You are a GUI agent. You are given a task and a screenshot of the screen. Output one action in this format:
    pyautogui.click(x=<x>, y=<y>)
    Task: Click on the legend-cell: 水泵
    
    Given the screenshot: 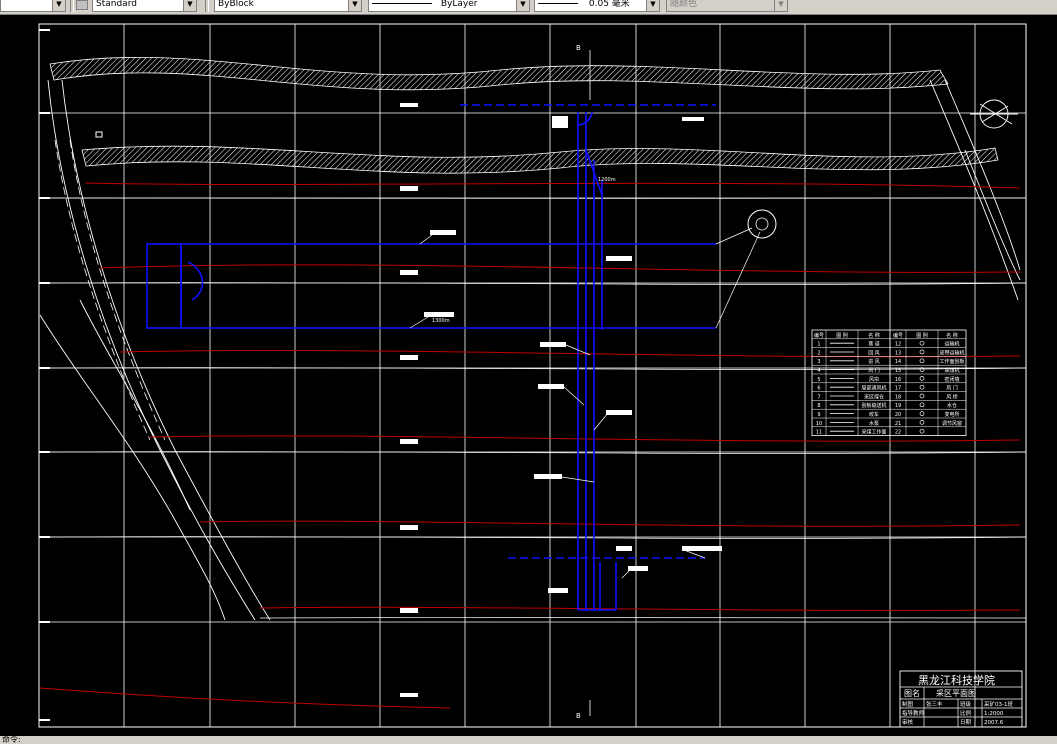 What is the action you would take?
    pyautogui.click(x=874, y=423)
    